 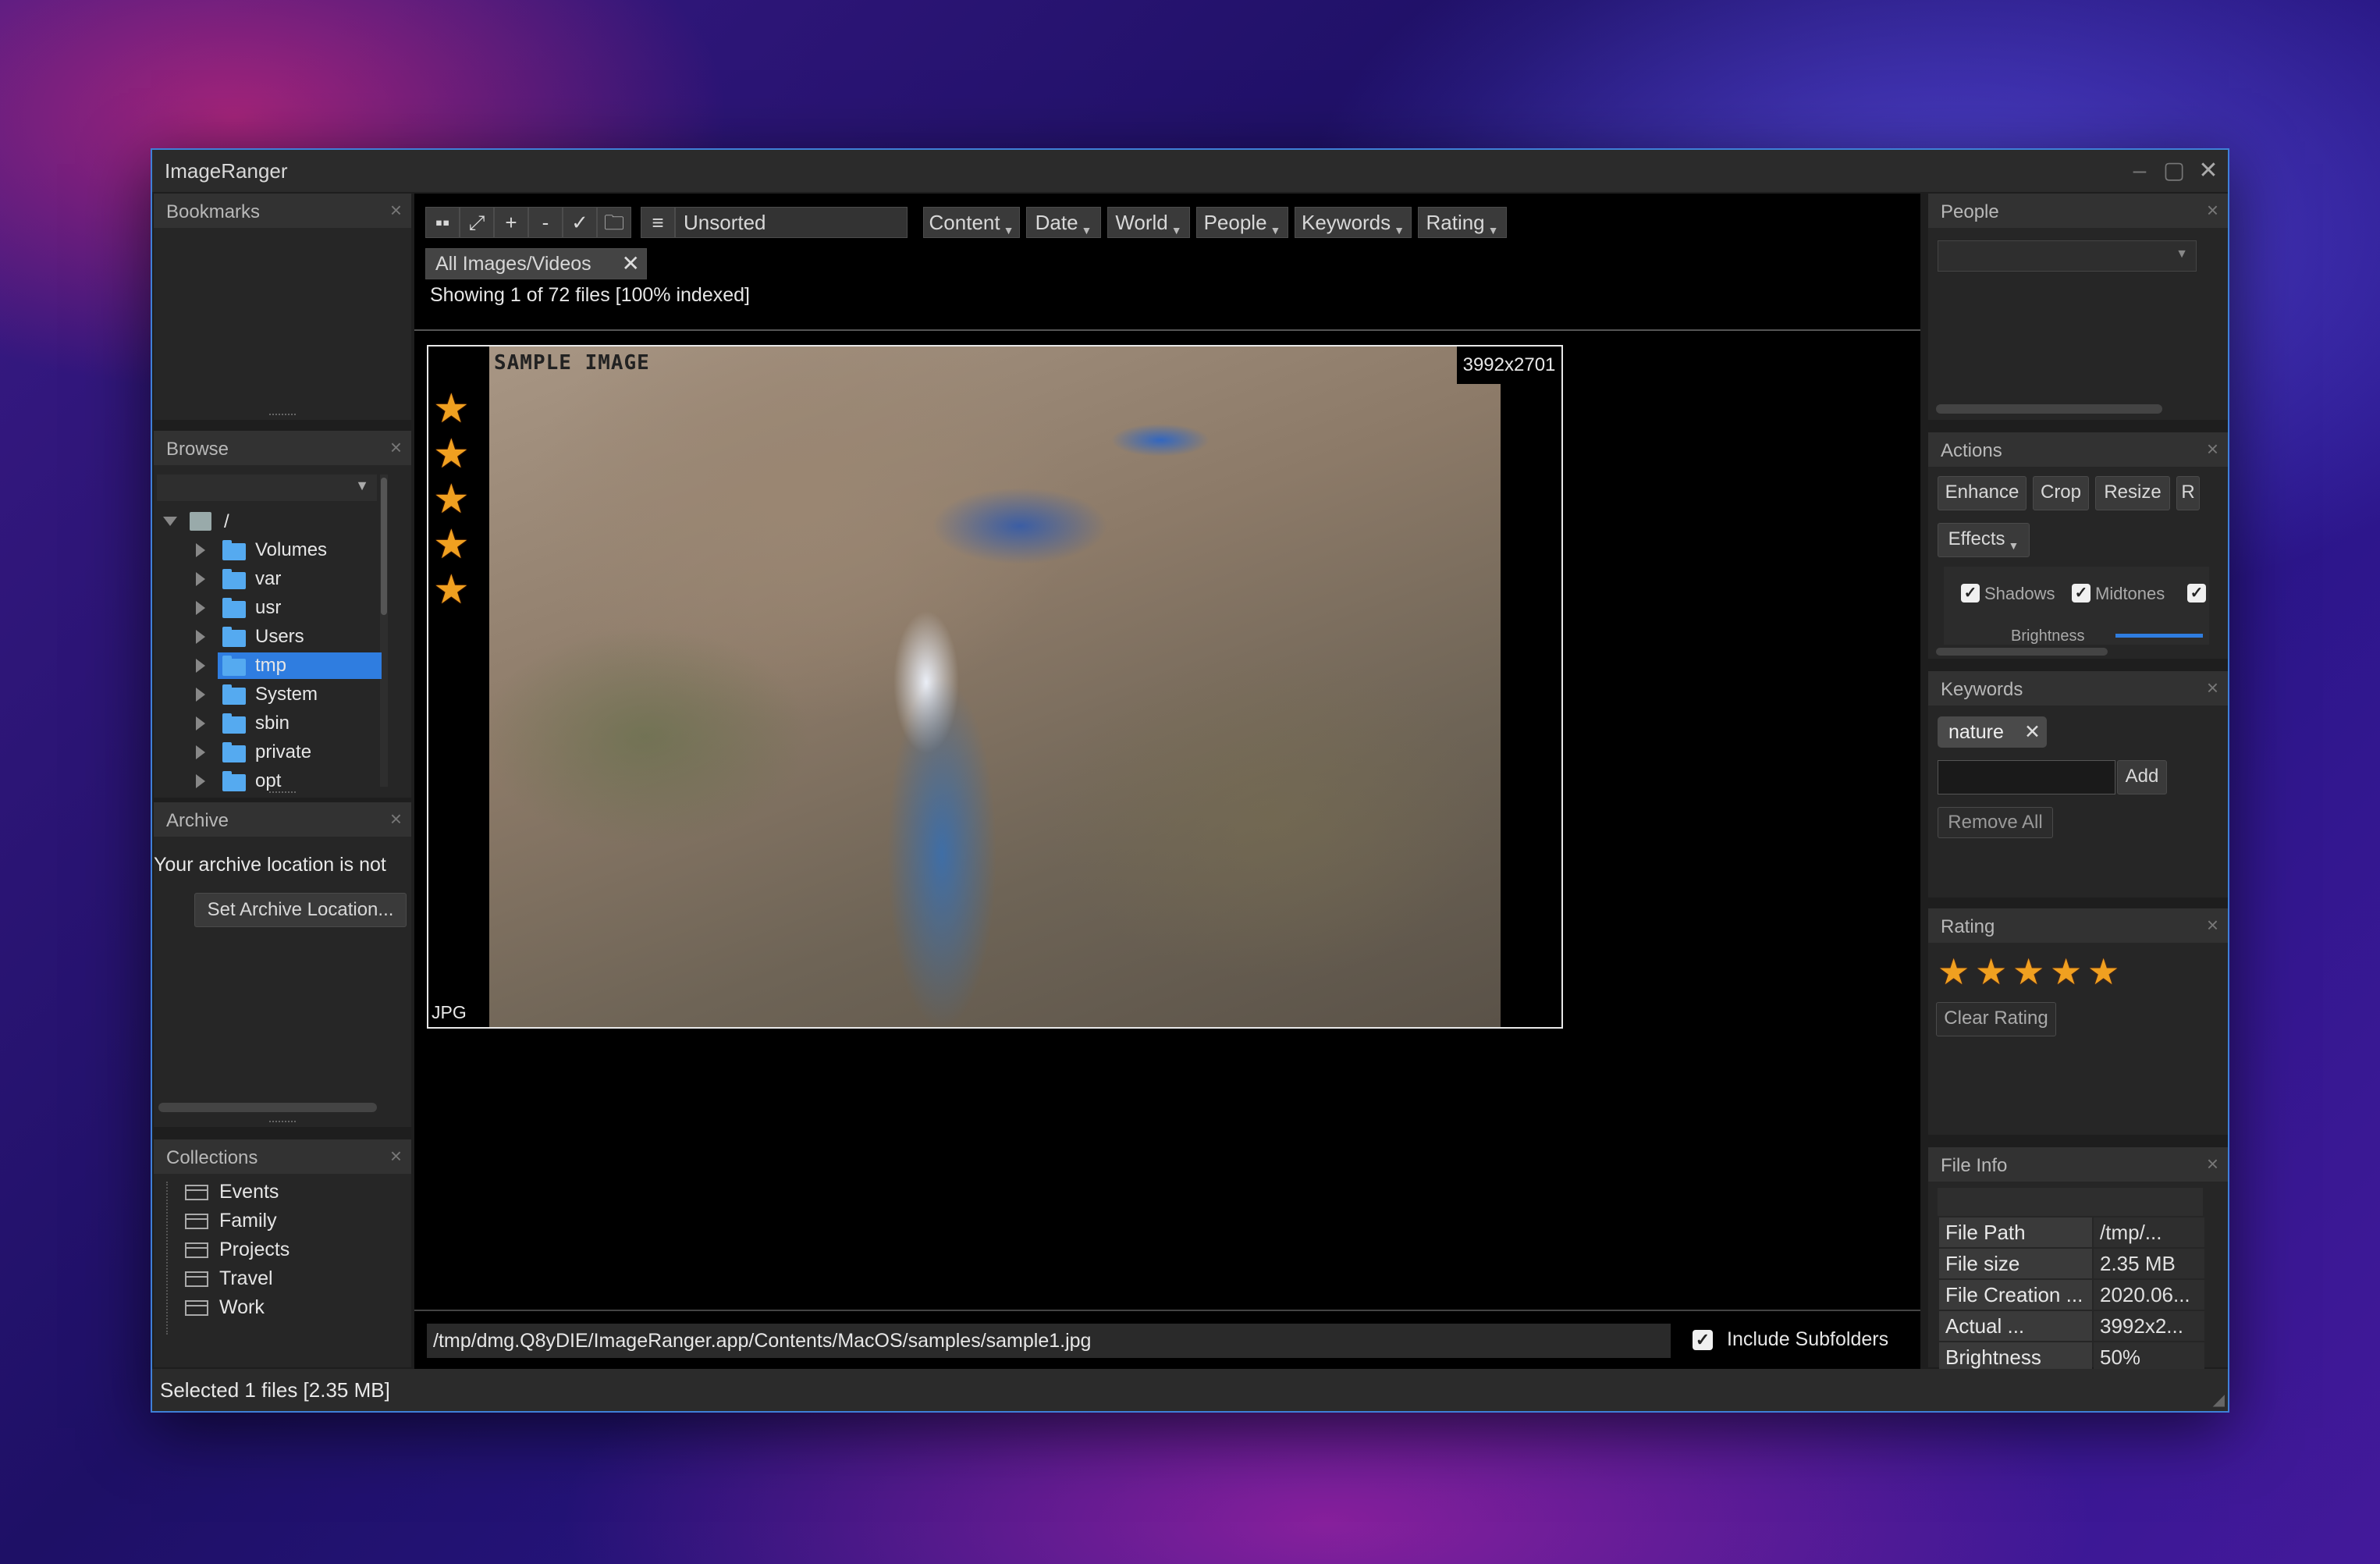 I want to click on clear-rating-button: Clear Rating, so click(x=1996, y=1019).